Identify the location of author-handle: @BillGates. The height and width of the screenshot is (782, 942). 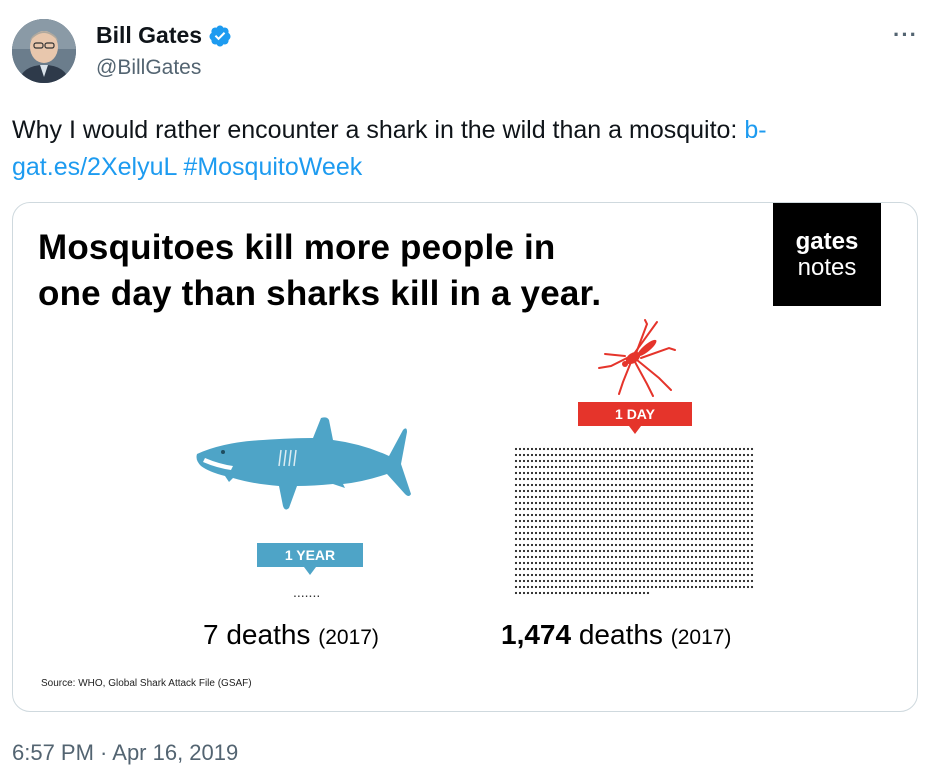
(148, 68).